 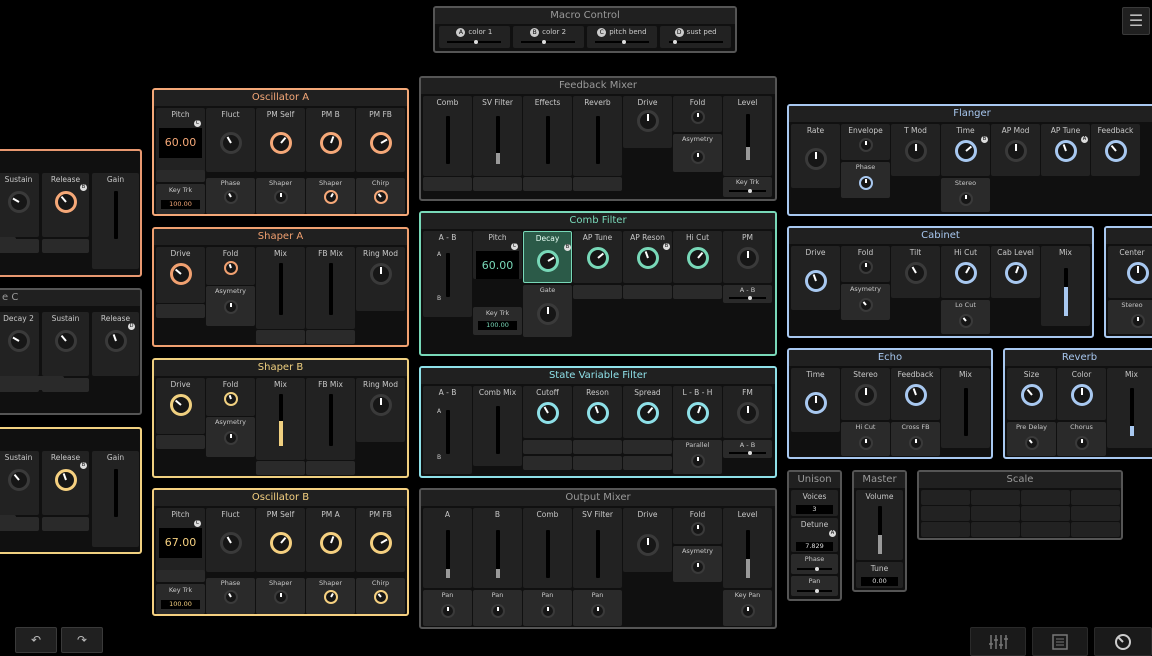 What do you see at coordinates (814, 546) in the screenshot?
I see `unison-detune-value: 7.829` at bounding box center [814, 546].